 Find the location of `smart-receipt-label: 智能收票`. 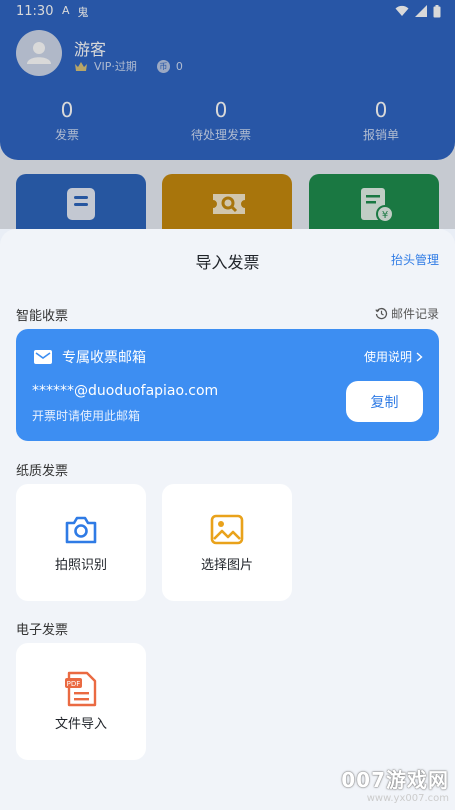

smart-receipt-label: 智能收票 is located at coordinates (42, 316).